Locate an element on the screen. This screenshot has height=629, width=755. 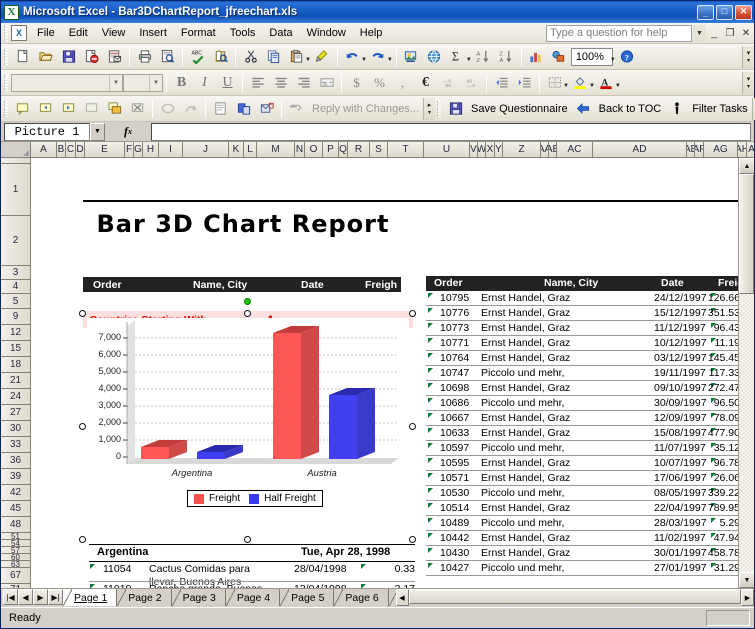
resize-handle-w is located at coordinates (82, 426).